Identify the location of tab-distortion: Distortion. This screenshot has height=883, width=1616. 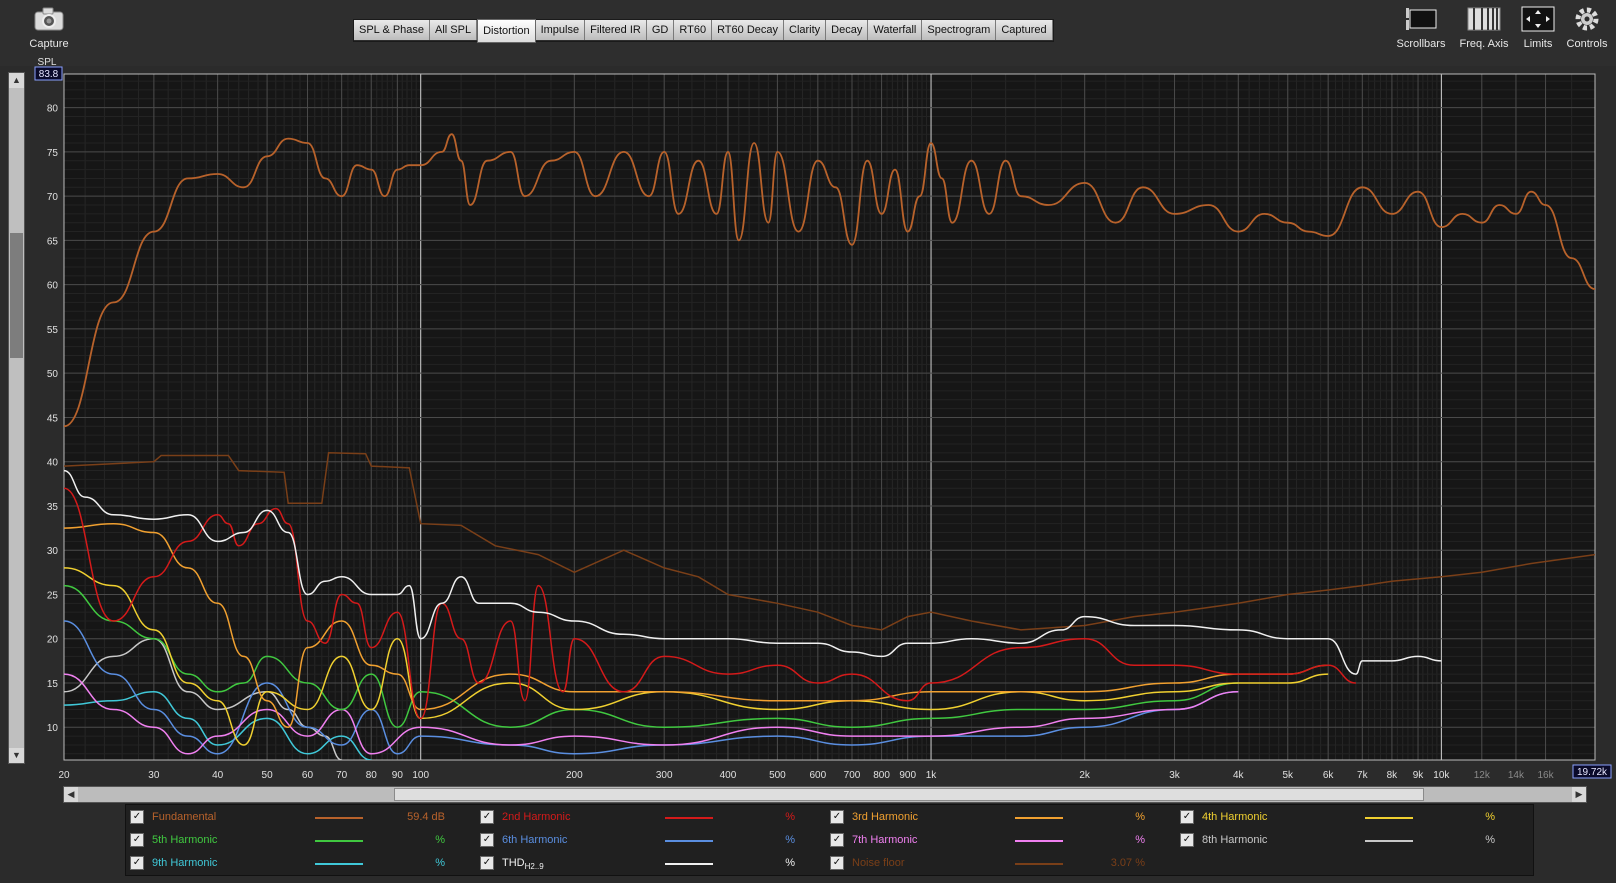
(506, 31).